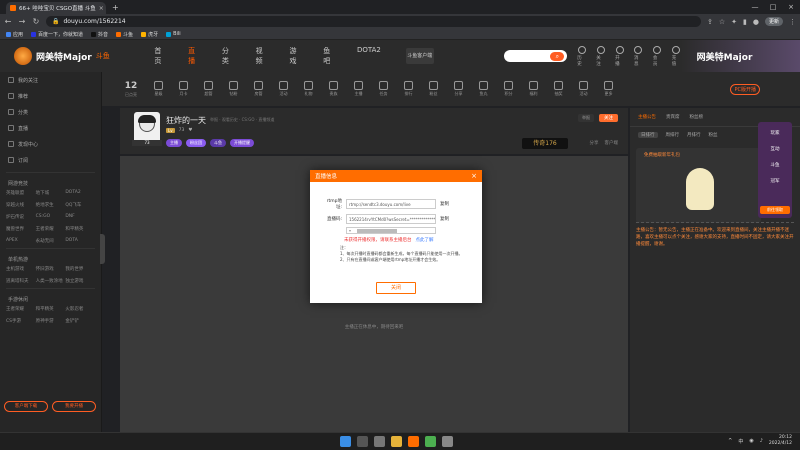 This screenshot has height=450, width=800. What do you see at coordinates (196, 143) in the screenshot?
I see `room-tag: 粉丝团` at bounding box center [196, 143].